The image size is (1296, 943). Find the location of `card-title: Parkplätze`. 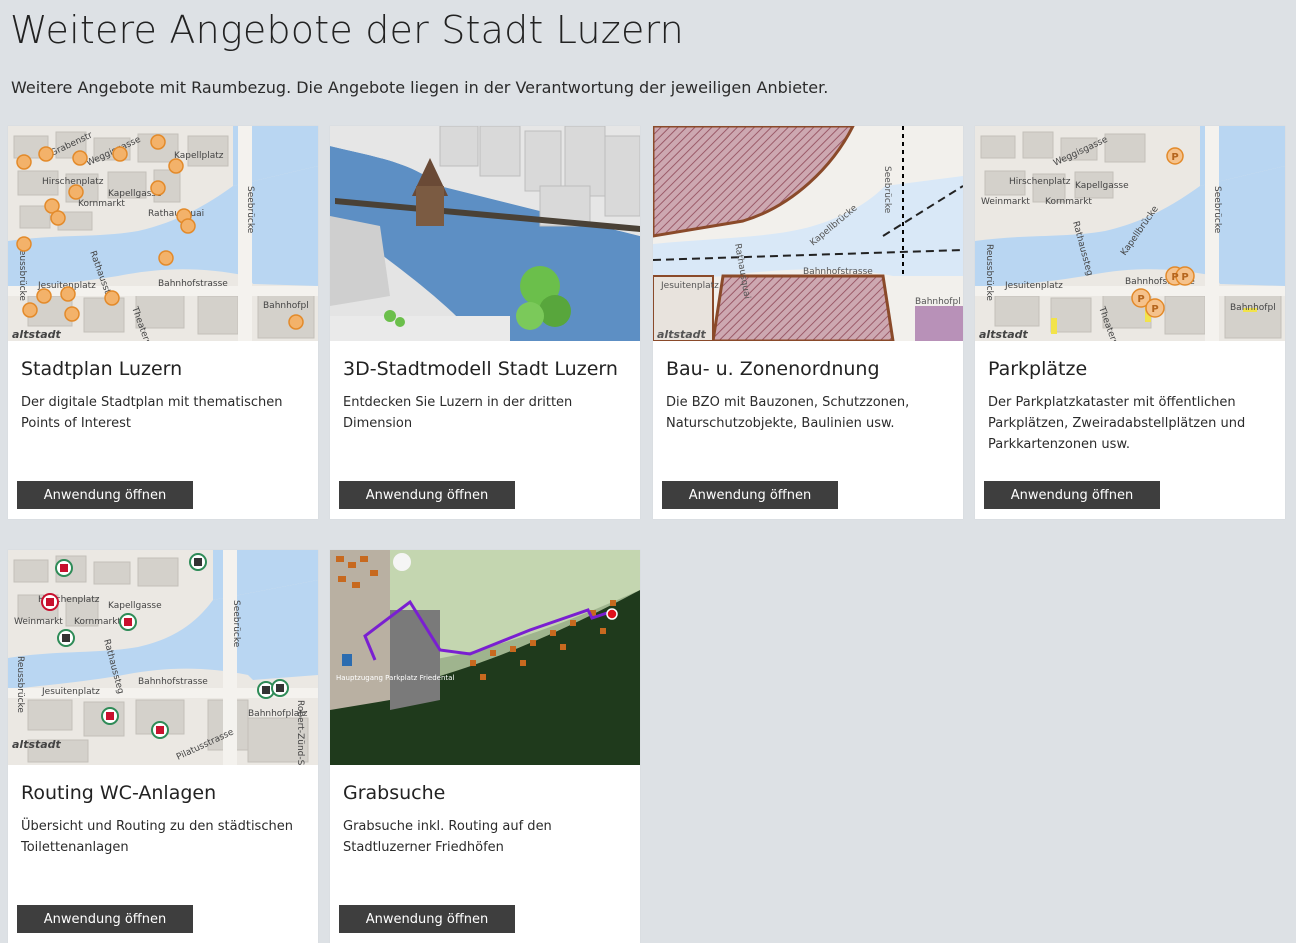

card-title: Parkplätze is located at coordinates (1038, 369).